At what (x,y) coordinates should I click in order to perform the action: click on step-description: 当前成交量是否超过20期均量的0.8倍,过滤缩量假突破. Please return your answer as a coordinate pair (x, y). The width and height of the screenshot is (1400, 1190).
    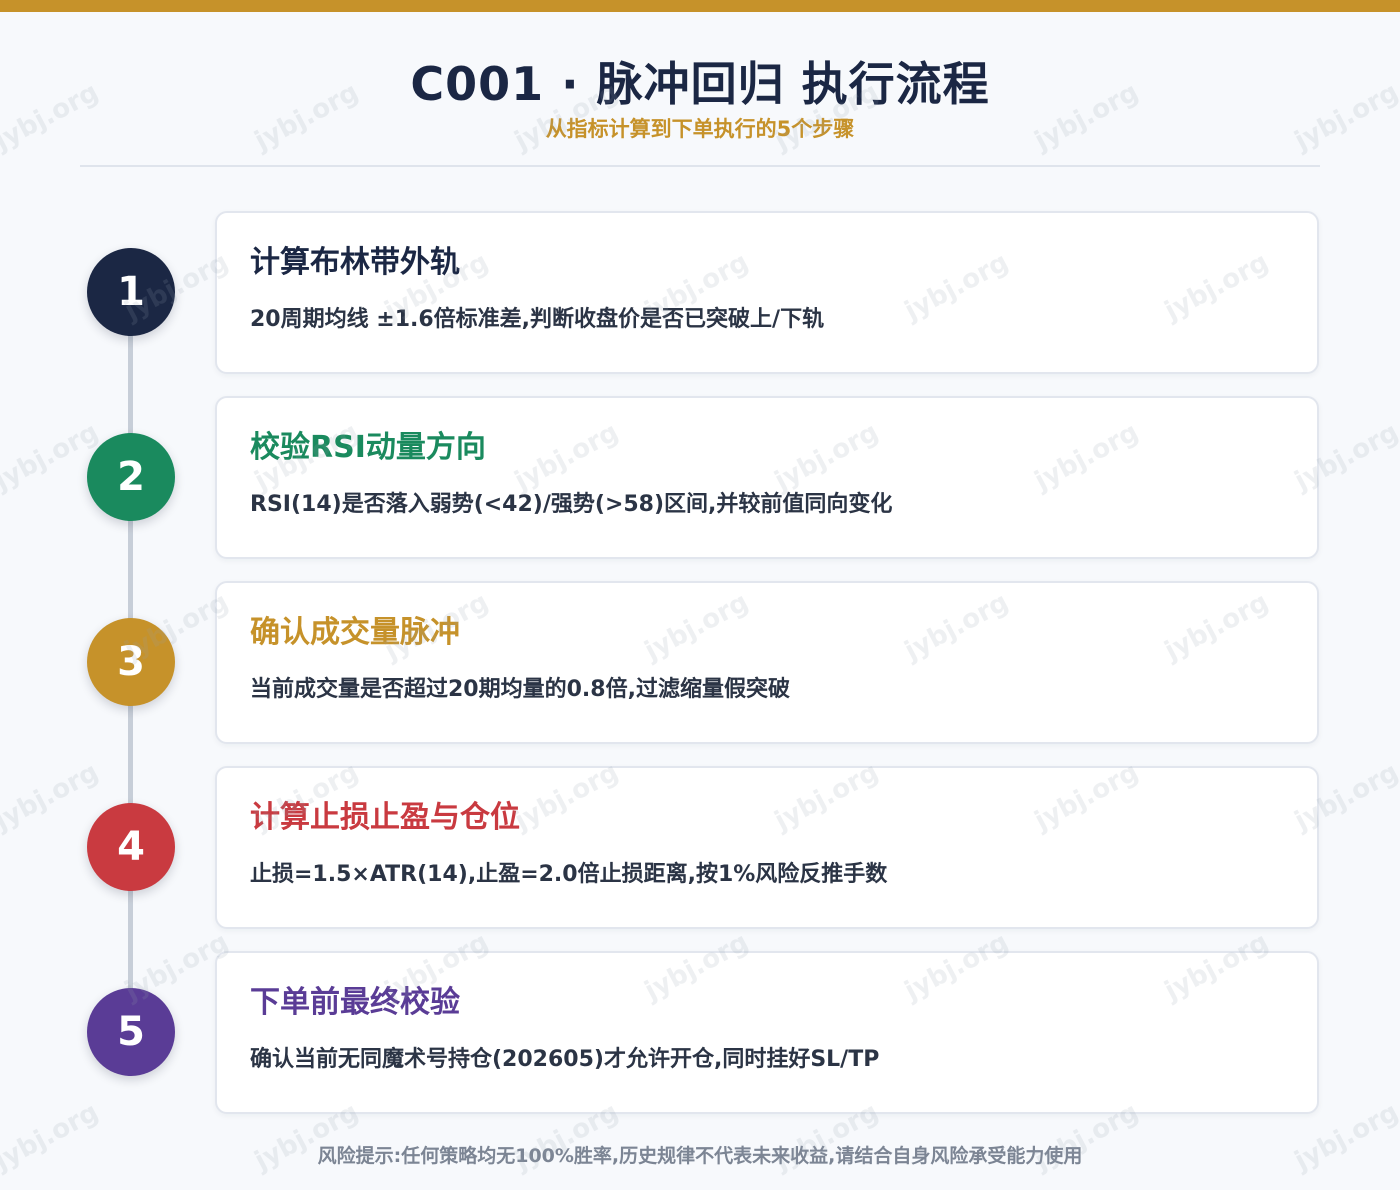
    Looking at the image, I should click on (520, 689).